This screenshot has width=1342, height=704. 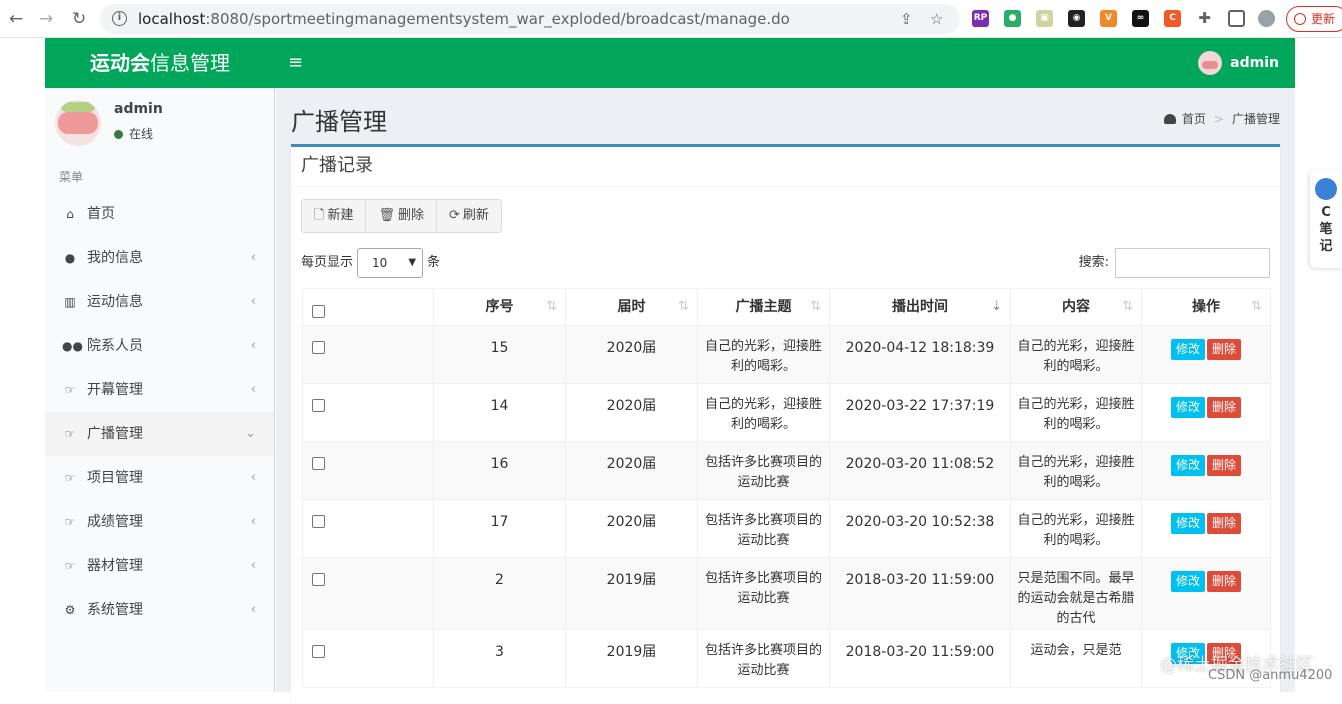 I want to click on cell-time: 2020-03-22 17:37:19, so click(x=920, y=412).